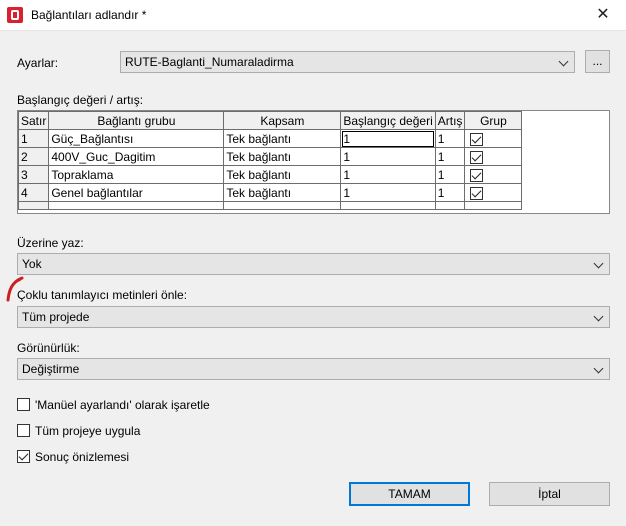  I want to click on group-cell: Genel bağlantılar, so click(136, 192).